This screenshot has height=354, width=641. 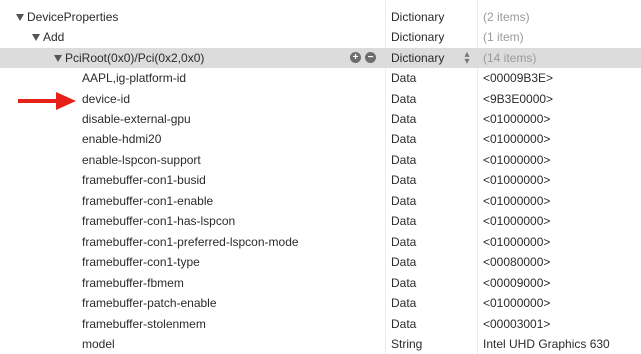 What do you see at coordinates (516, 283) in the screenshot?
I see `value-cell: <00009000>` at bounding box center [516, 283].